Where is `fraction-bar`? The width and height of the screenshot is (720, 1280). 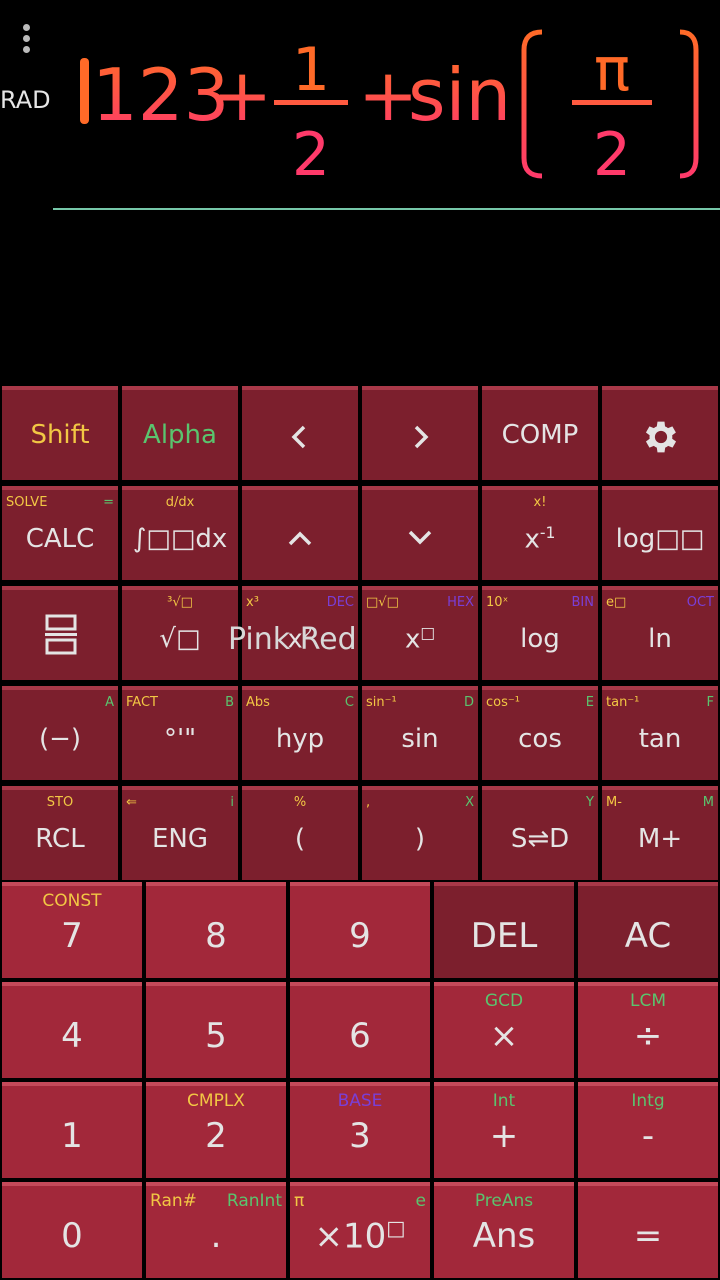 fraction-bar is located at coordinates (311, 102).